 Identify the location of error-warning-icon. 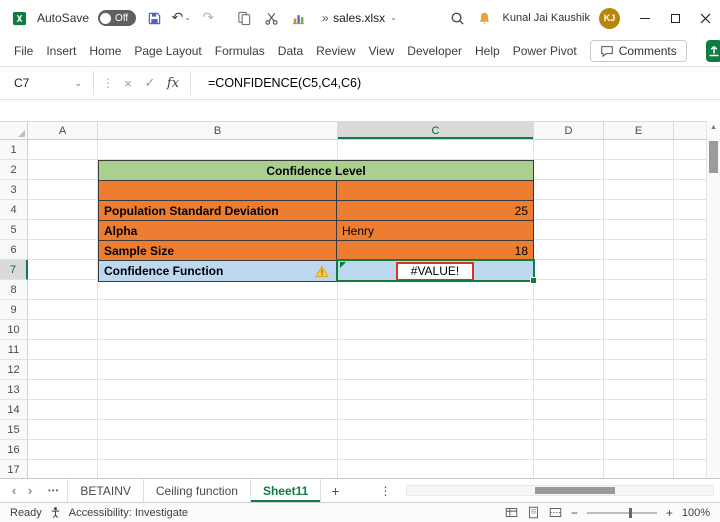
(322, 271).